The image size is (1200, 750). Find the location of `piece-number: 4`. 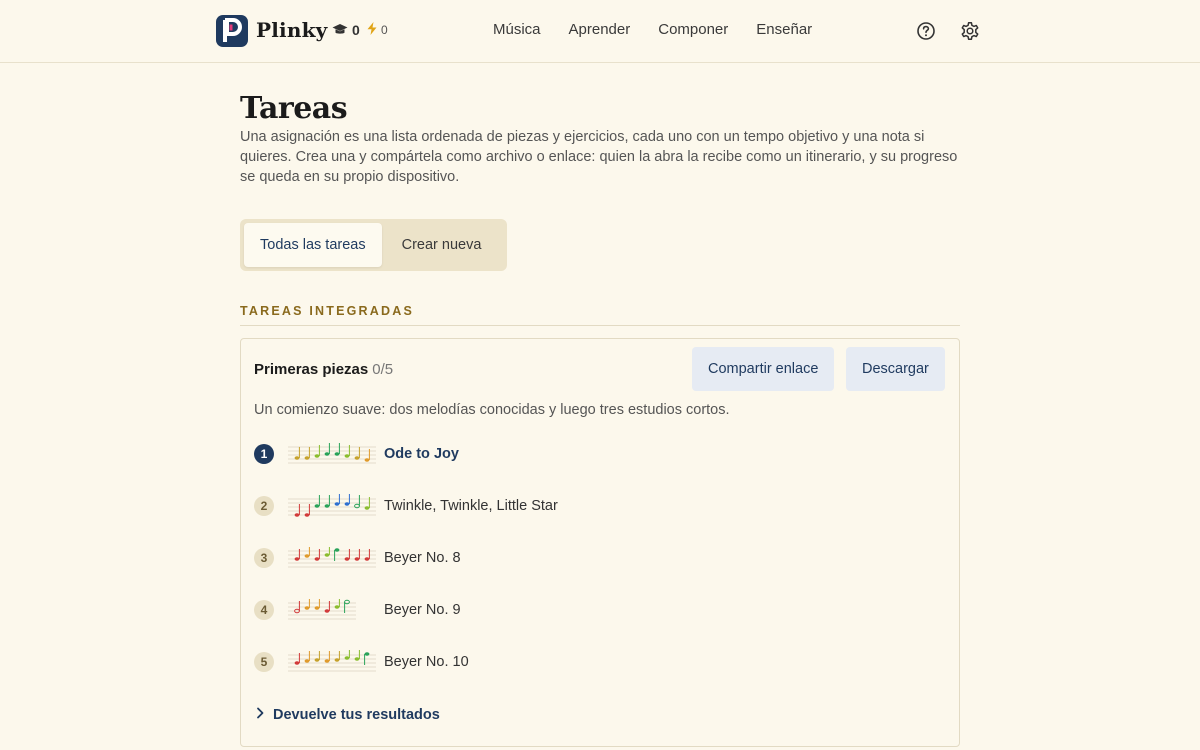

piece-number: 4 is located at coordinates (264, 610).